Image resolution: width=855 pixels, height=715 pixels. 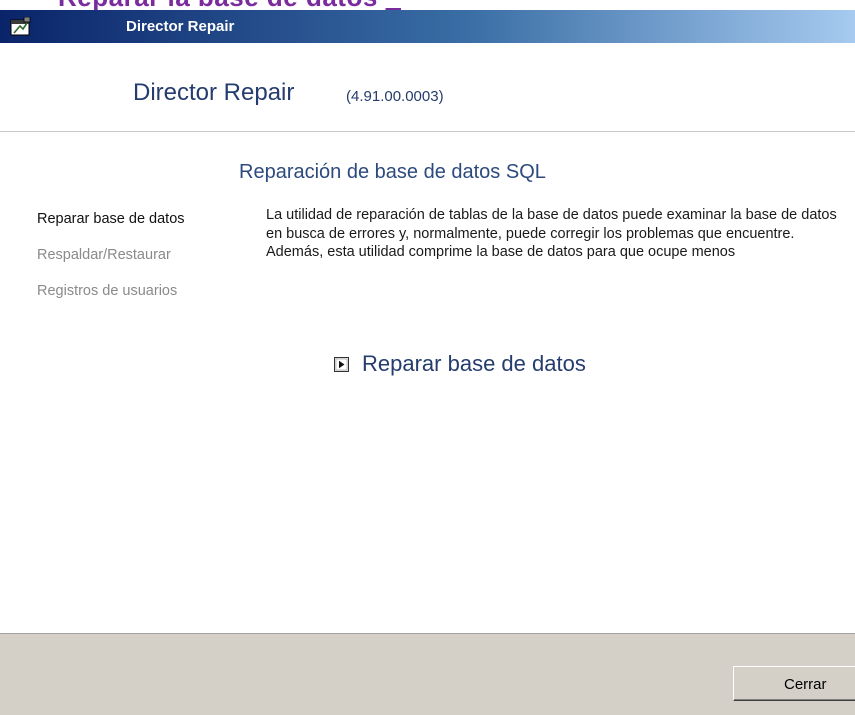 I want to click on window-title: Director Repair, so click(x=180, y=26).